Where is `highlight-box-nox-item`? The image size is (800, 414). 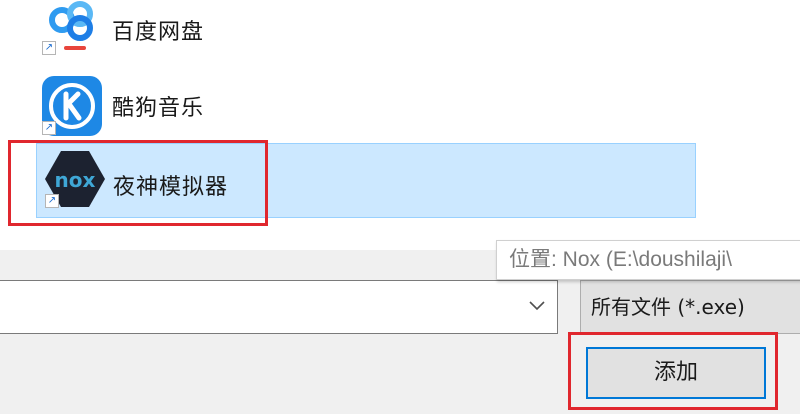
highlight-box-nox-item is located at coordinates (138, 183).